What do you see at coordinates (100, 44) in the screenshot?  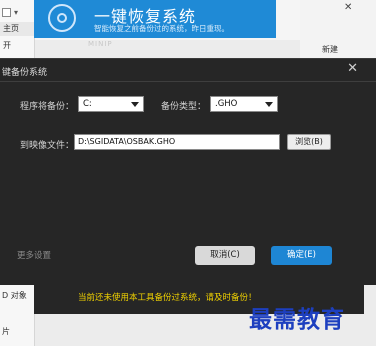 I see `faint-watermark-text: MINIP` at bounding box center [100, 44].